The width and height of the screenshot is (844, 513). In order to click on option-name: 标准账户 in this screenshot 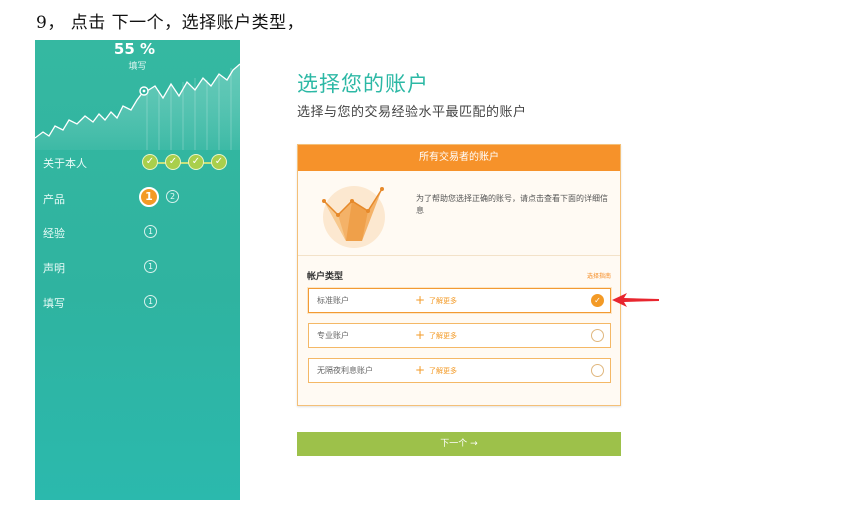, I will do `click(333, 300)`.